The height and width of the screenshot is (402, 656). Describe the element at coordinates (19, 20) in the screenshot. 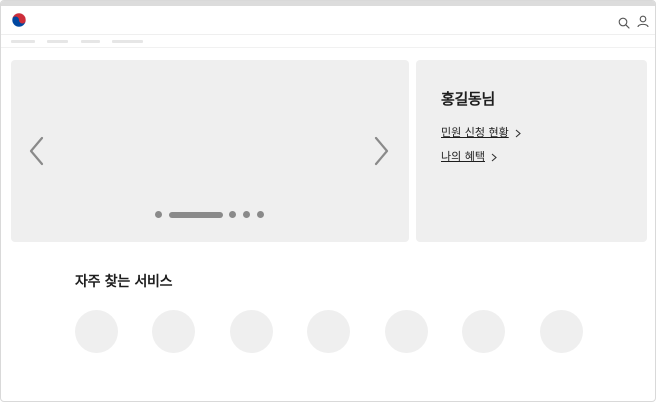

I see `government-emblem-icon` at that location.